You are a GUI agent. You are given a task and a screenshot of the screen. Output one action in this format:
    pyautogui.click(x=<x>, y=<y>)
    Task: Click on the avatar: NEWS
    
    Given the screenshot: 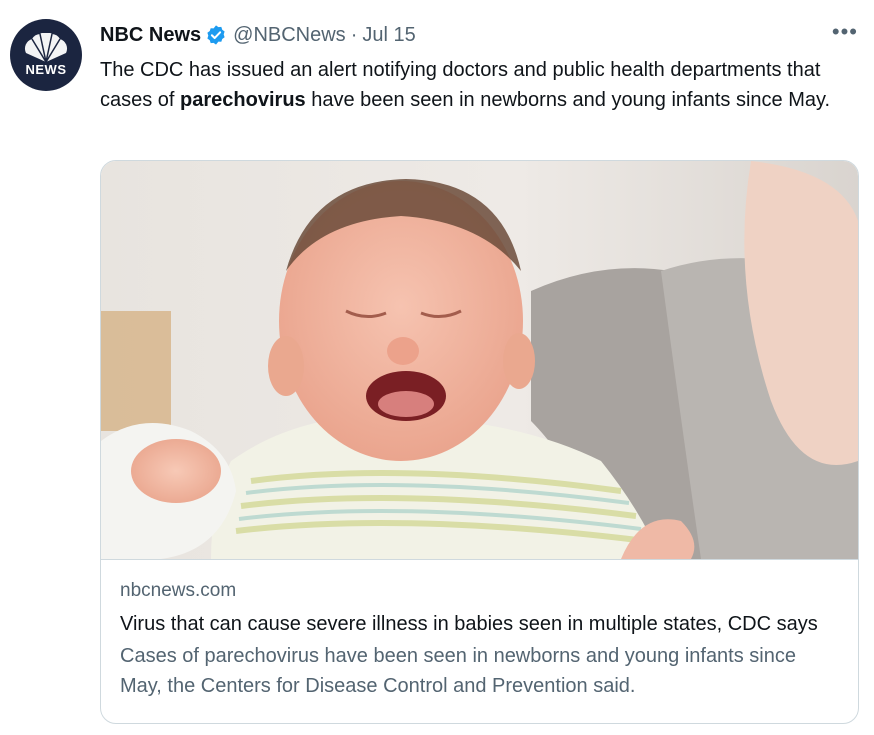 What is the action you would take?
    pyautogui.click(x=46, y=55)
    